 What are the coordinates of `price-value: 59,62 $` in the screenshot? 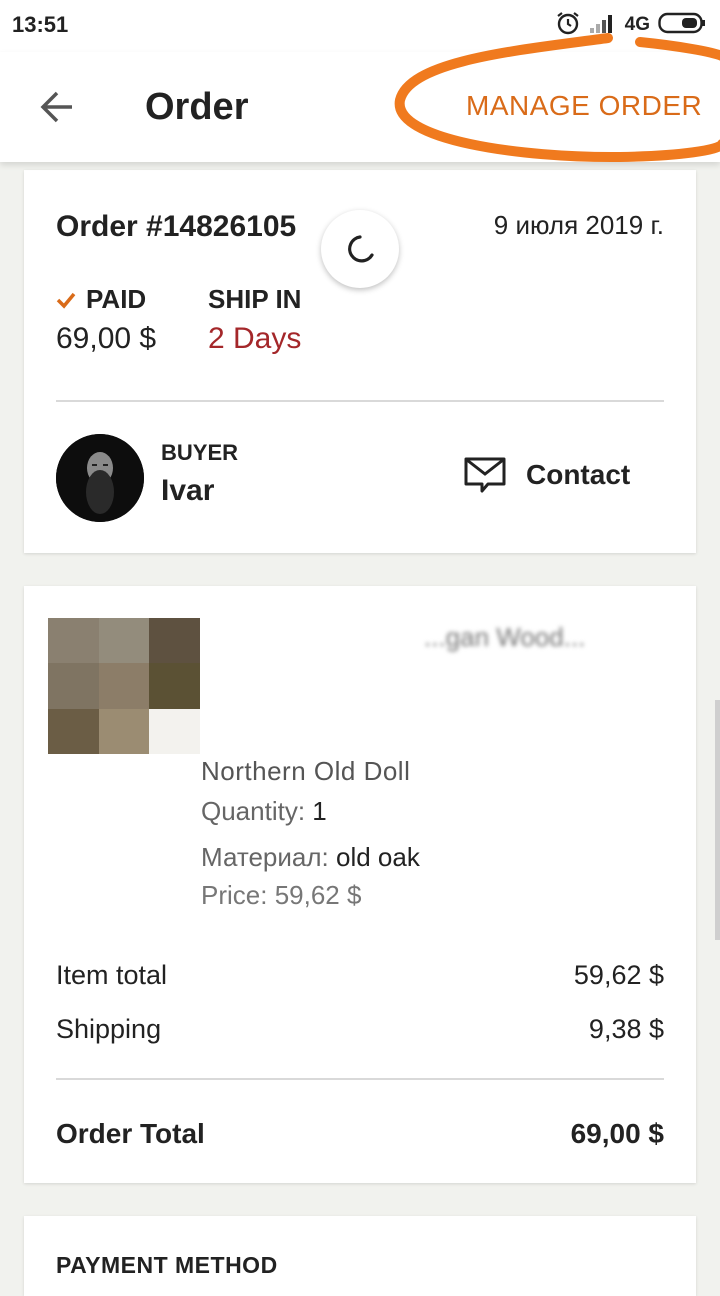 It's located at (318, 895).